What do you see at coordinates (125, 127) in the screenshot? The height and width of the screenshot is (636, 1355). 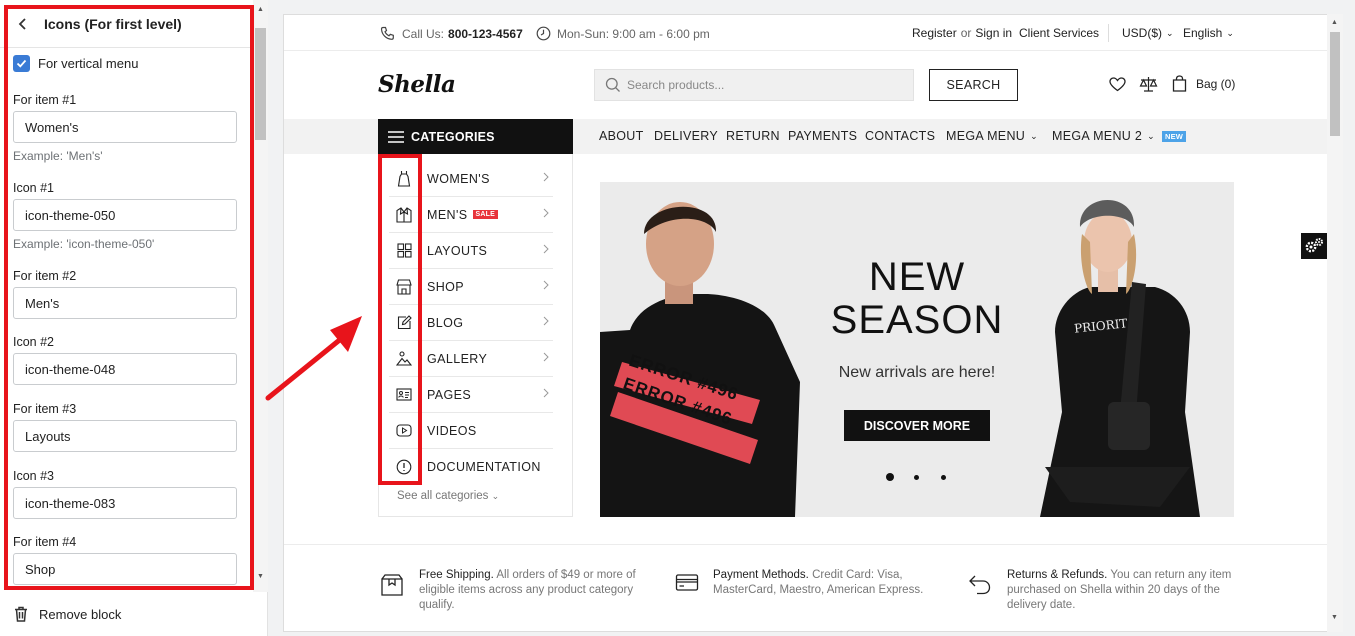 I see `item-1-input: Women's` at bounding box center [125, 127].